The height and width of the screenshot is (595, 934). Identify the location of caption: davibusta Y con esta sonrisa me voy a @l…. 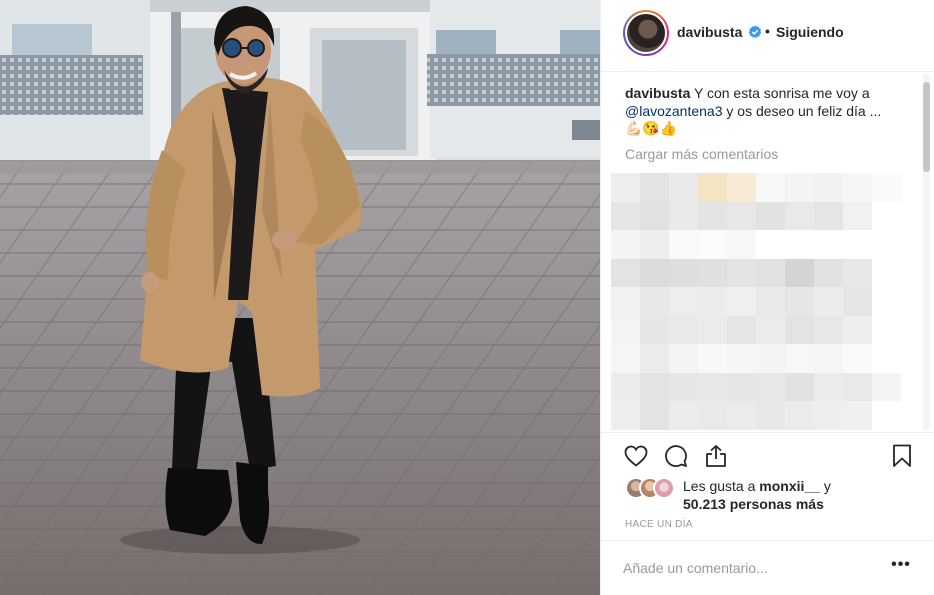
(770, 102).